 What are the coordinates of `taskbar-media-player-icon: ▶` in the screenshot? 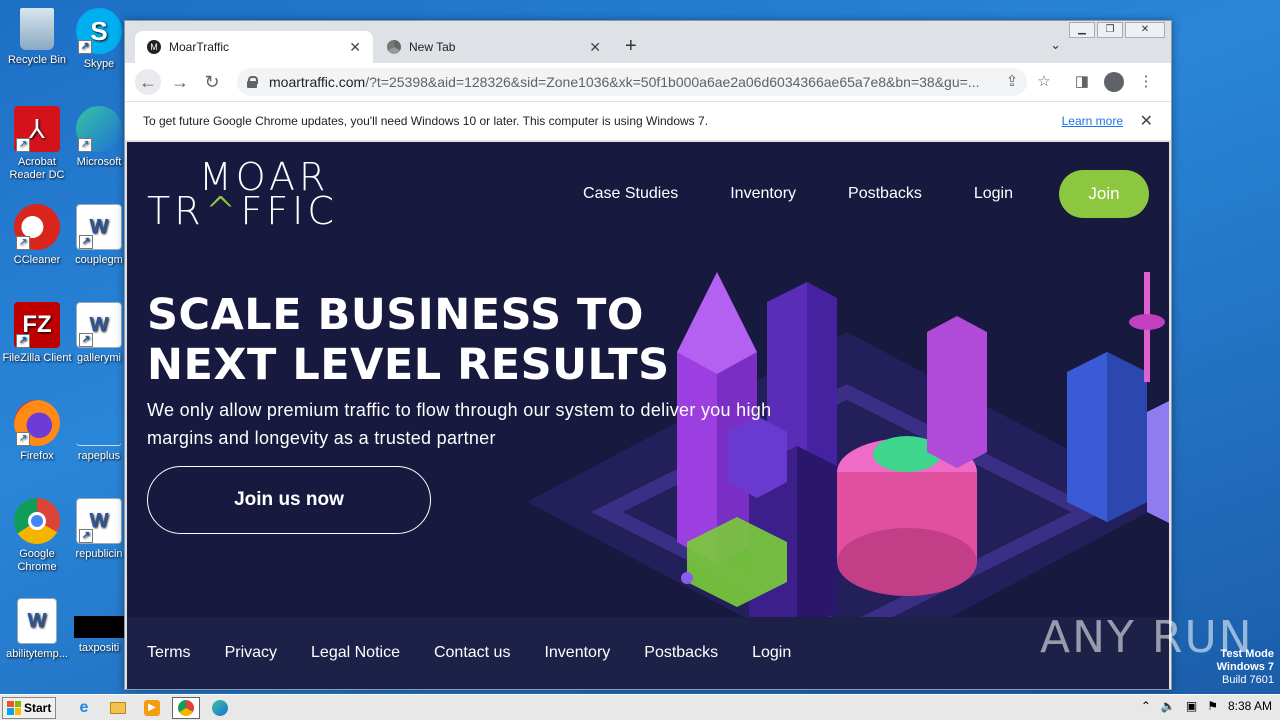 It's located at (152, 708).